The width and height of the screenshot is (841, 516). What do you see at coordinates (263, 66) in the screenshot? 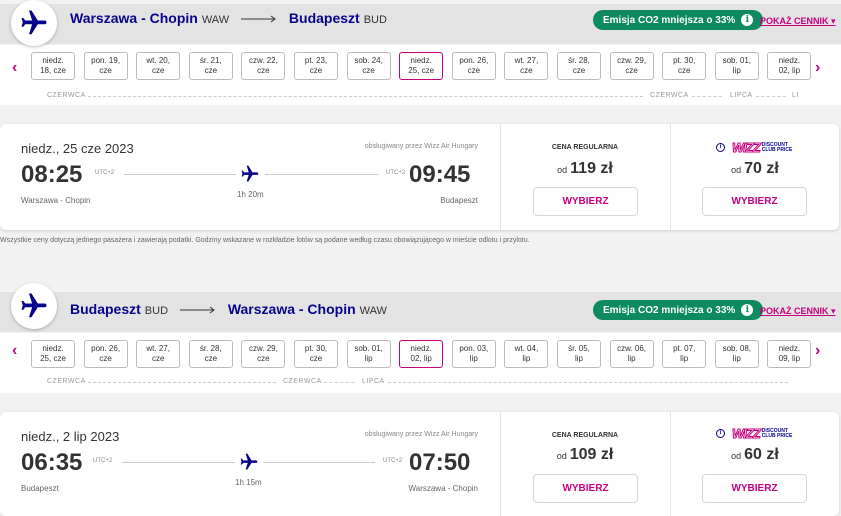
I see `date-tile: czw. 22, cze` at bounding box center [263, 66].